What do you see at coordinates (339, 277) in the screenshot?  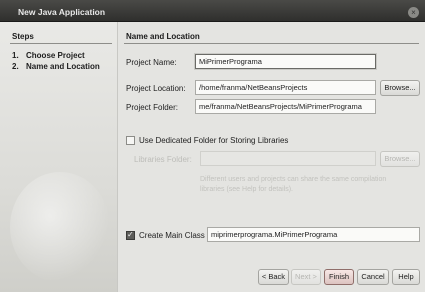 I see `finish-button: Finish` at bounding box center [339, 277].